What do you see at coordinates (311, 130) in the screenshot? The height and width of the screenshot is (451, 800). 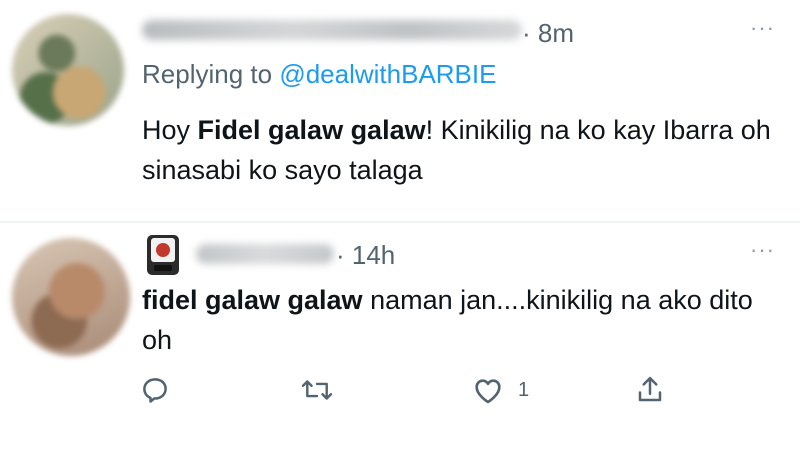 I see `tweet-text-bold: Fidel galaw galaw` at bounding box center [311, 130].